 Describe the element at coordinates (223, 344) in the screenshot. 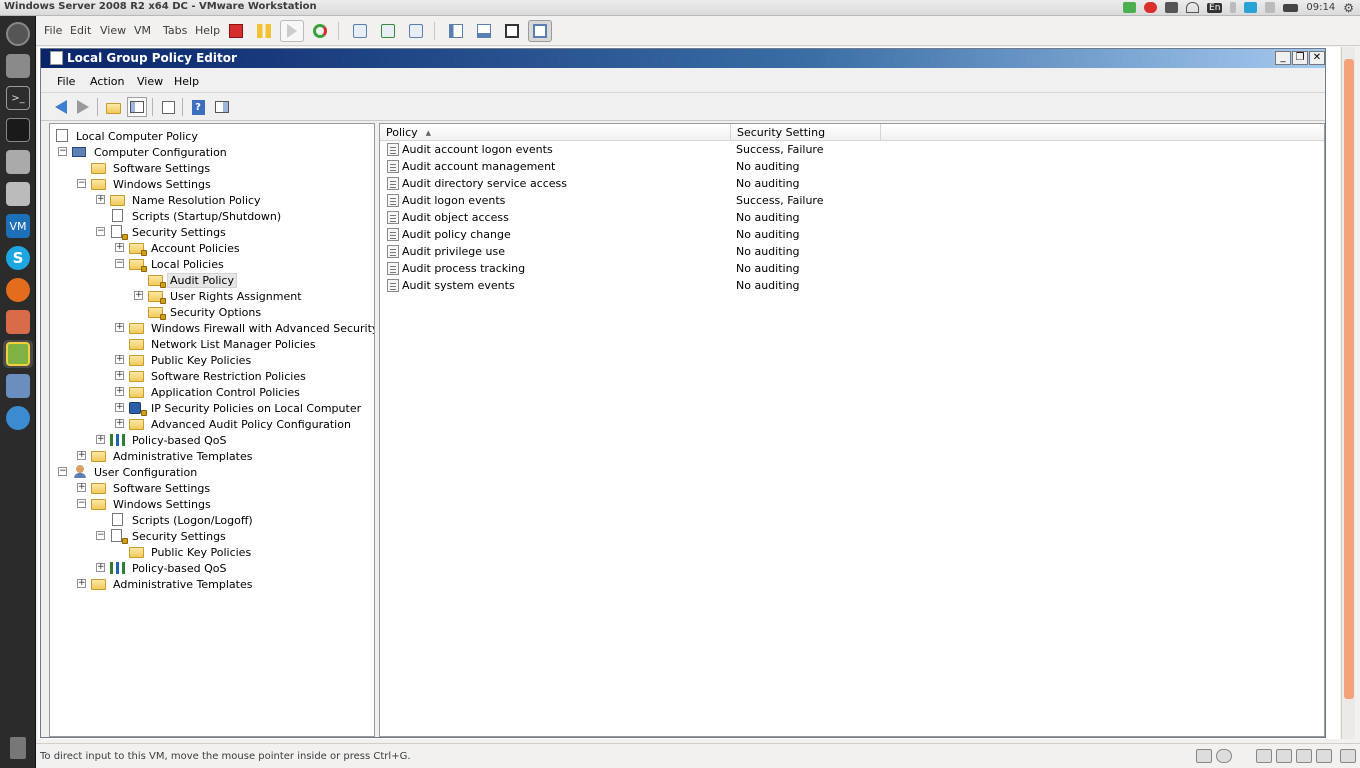

I see `tree-node-network-list-manager: Network List Manager Policies` at that location.